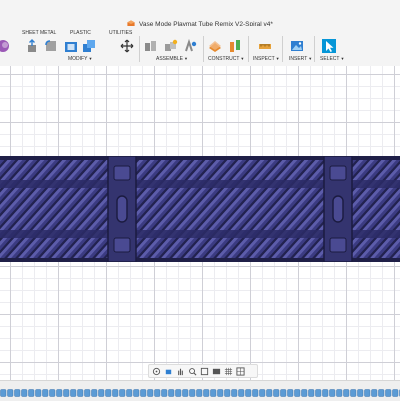 Image resolution: width=400 pixels, height=401 pixels. What do you see at coordinates (180, 371) in the screenshot?
I see `pan-icon` at bounding box center [180, 371].